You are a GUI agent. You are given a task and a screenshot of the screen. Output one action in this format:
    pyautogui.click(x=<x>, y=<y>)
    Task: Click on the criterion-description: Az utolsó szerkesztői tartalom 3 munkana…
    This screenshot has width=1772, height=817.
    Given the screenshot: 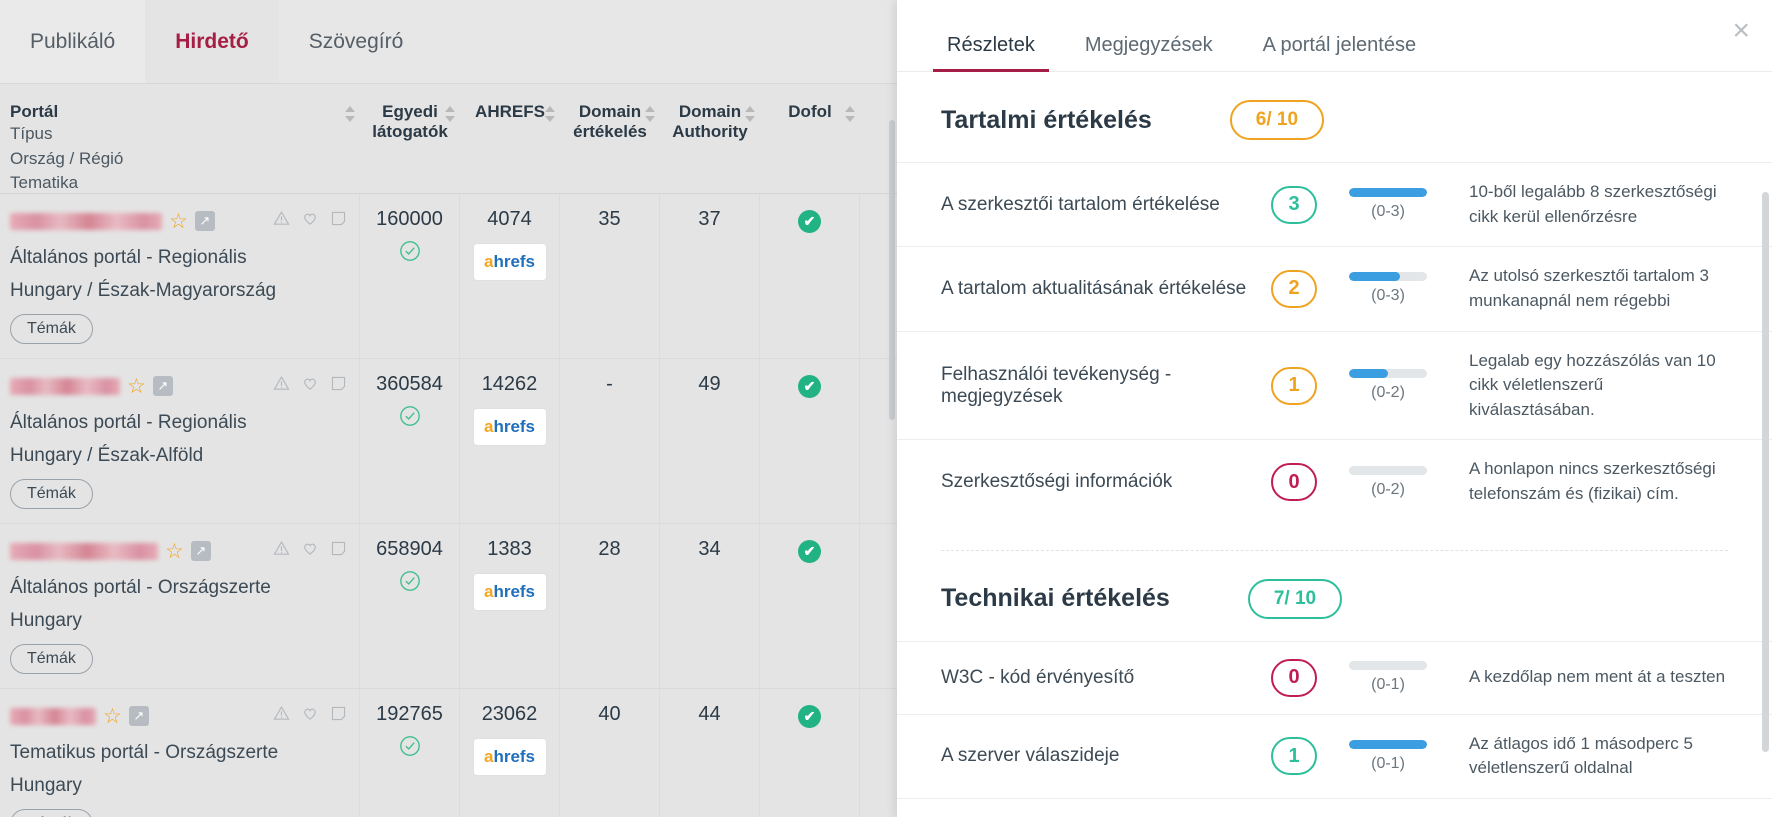 What is the action you would take?
    pyautogui.click(x=1589, y=288)
    